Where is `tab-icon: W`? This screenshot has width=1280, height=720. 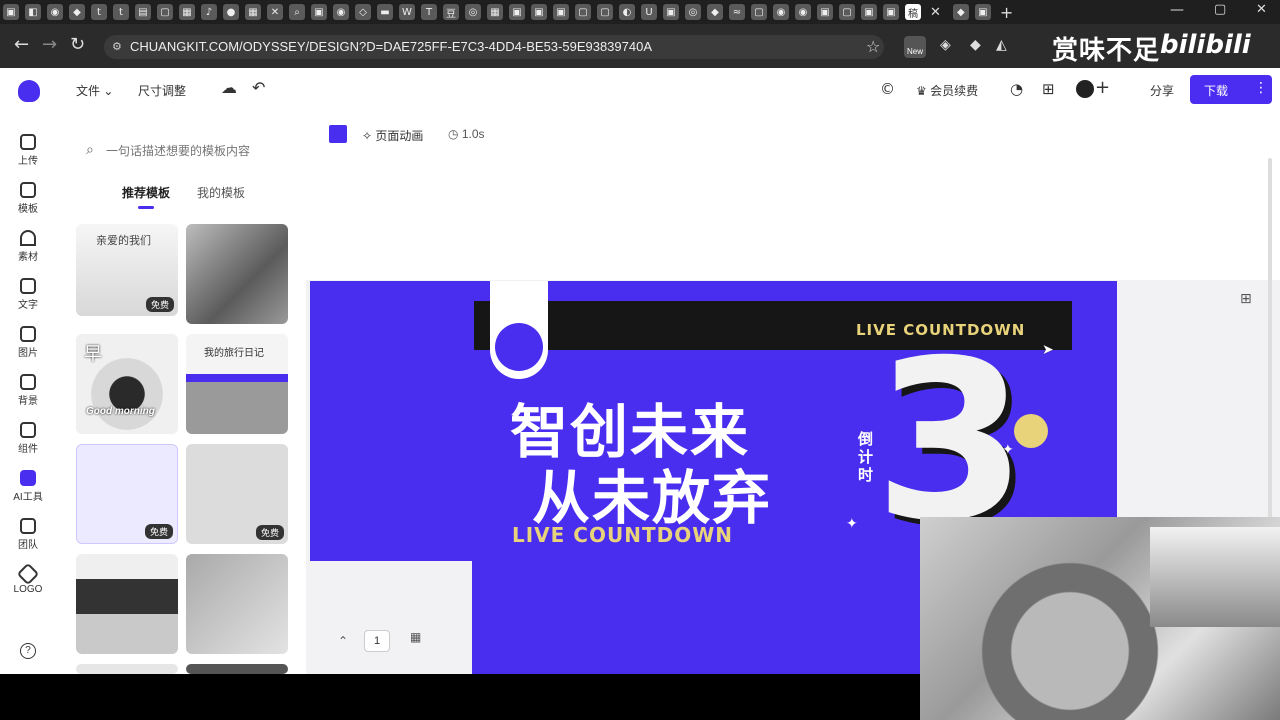
tab-icon: W is located at coordinates (407, 12).